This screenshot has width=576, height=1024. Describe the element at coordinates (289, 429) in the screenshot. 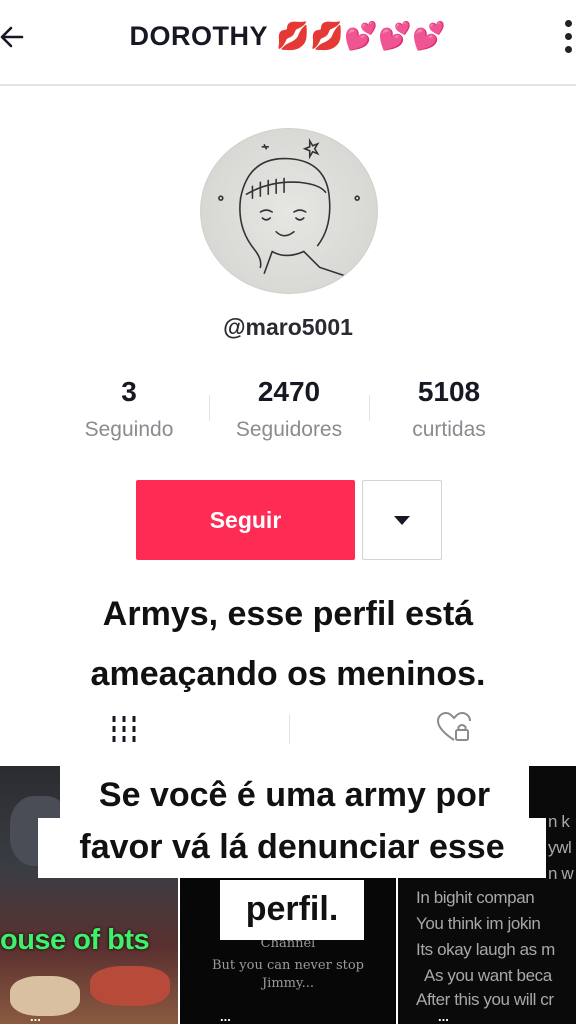

I see `followers-label: Seguidores` at that location.